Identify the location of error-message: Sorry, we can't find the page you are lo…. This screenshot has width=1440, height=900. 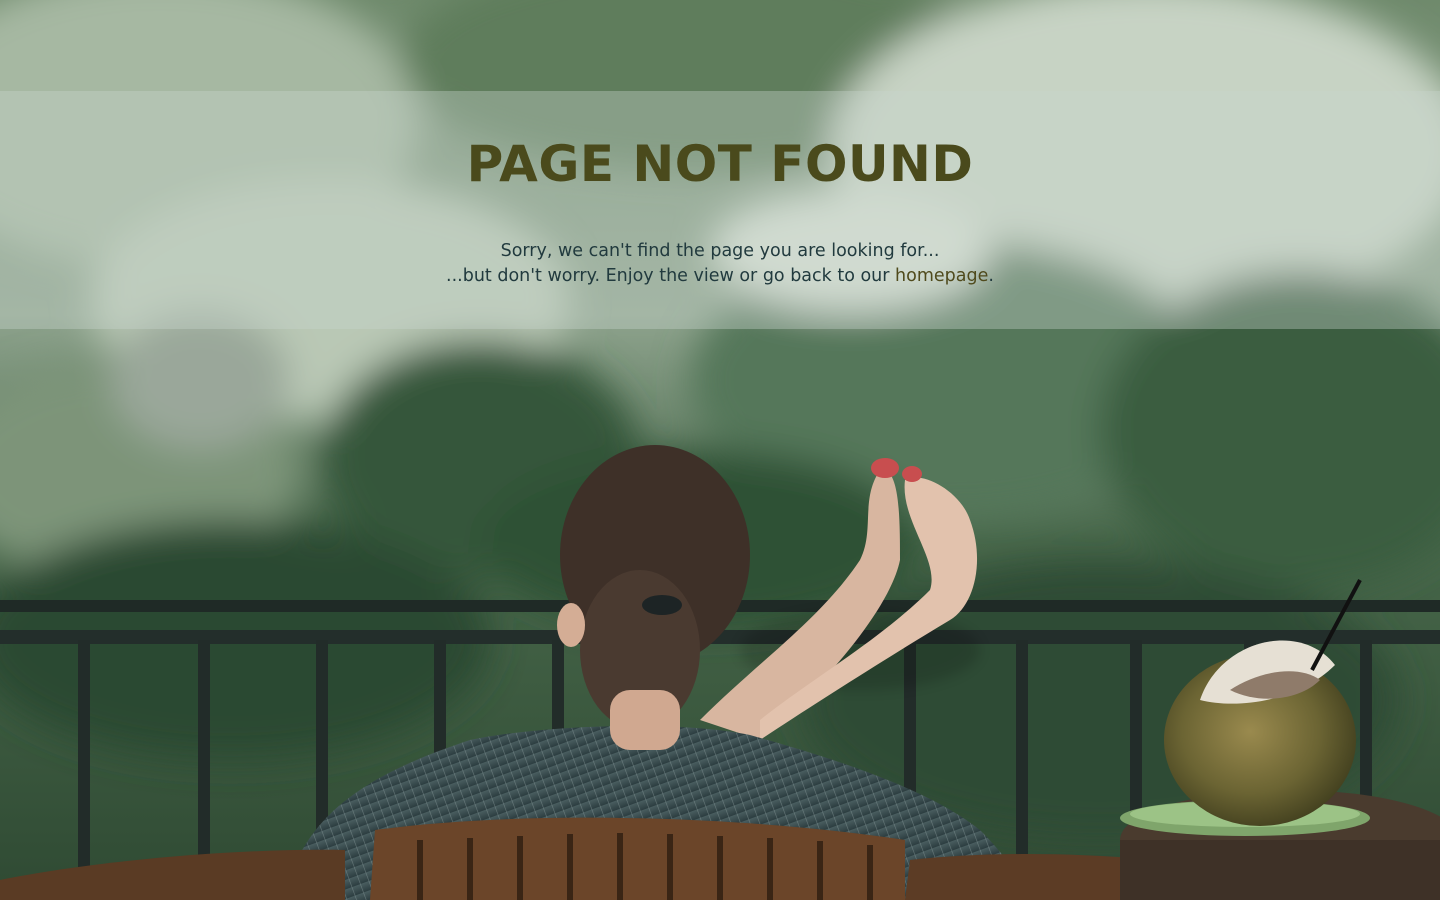
(720, 264).